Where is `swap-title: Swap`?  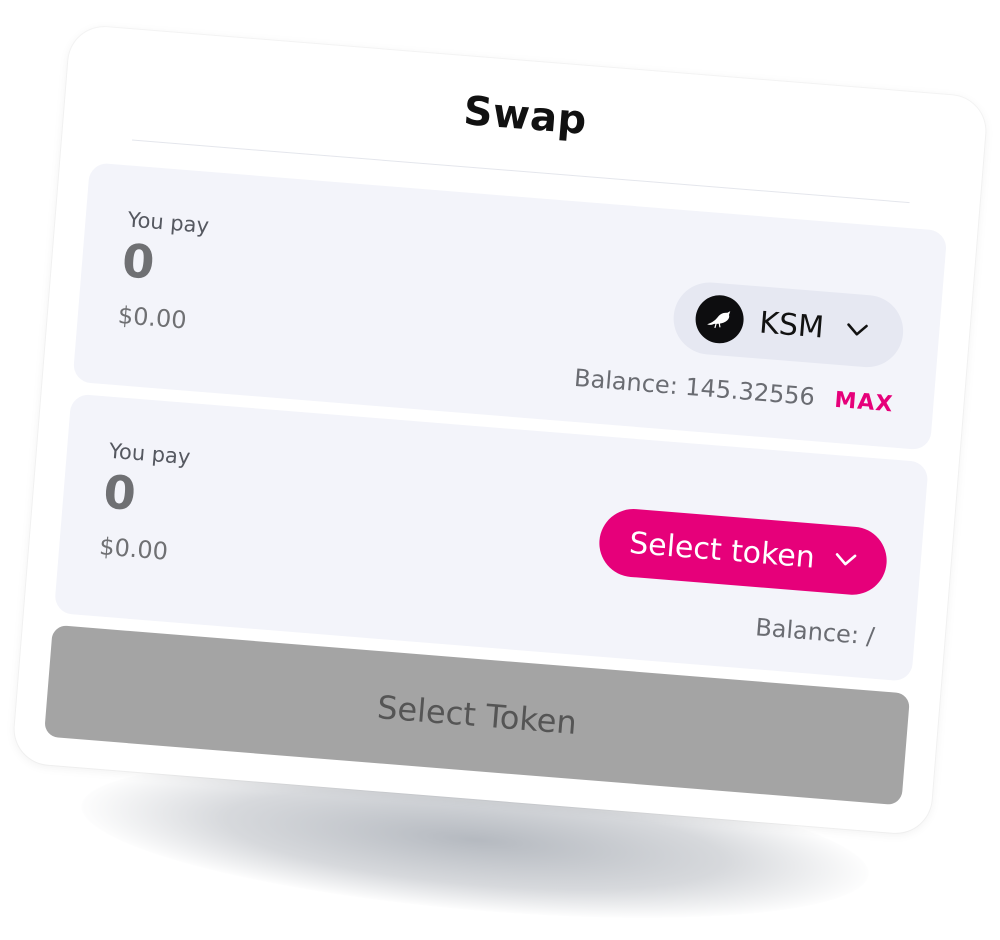 swap-title: Swap is located at coordinates (525, 116).